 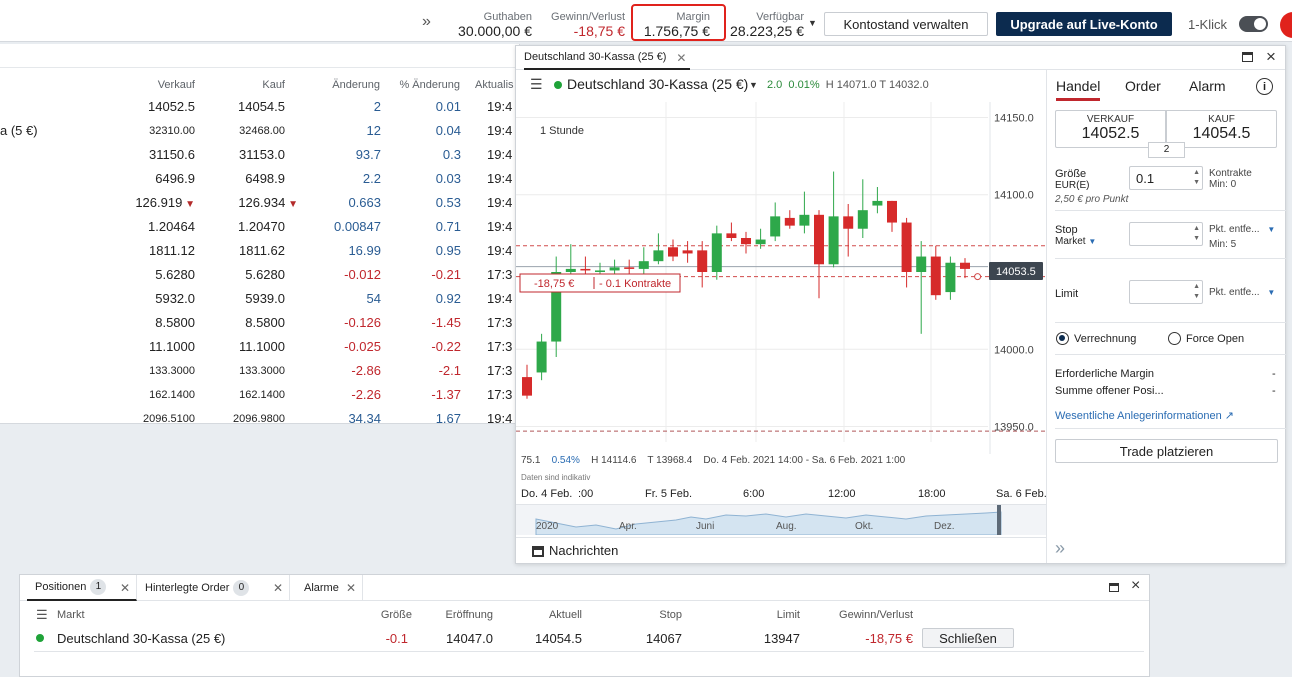 I want to click on stop-unit: Pkt. entfe... ▼, so click(x=1242, y=229).